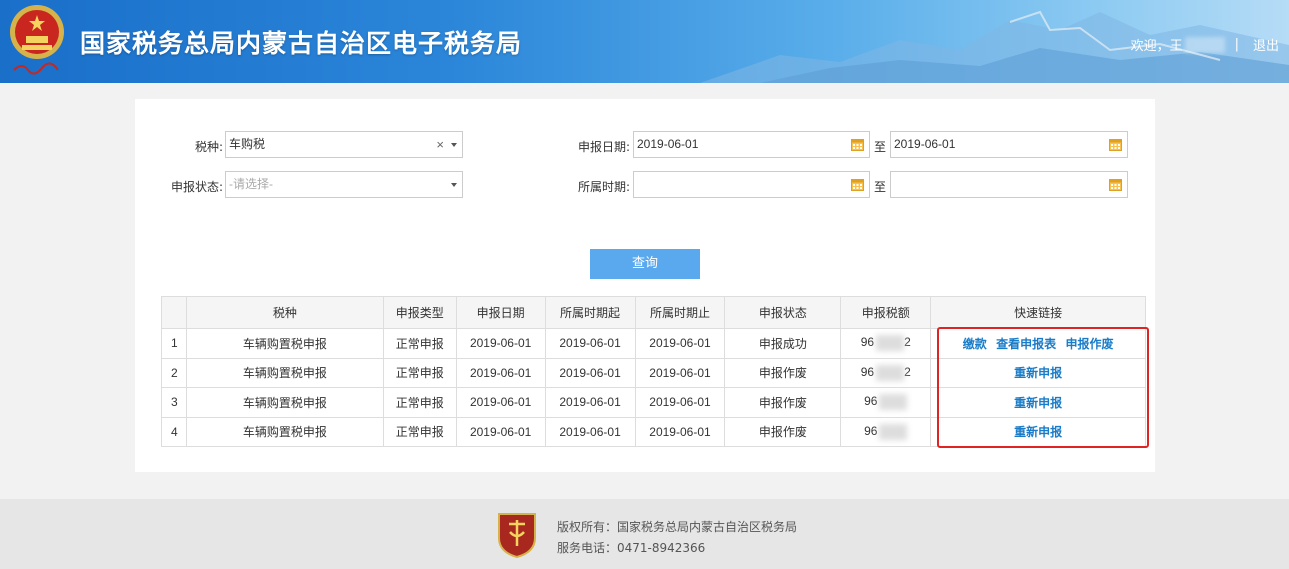 Image resolution: width=1289 pixels, height=569 pixels. Describe the element at coordinates (975, 344) in the screenshot. I see `pay-link: 缴款` at that location.